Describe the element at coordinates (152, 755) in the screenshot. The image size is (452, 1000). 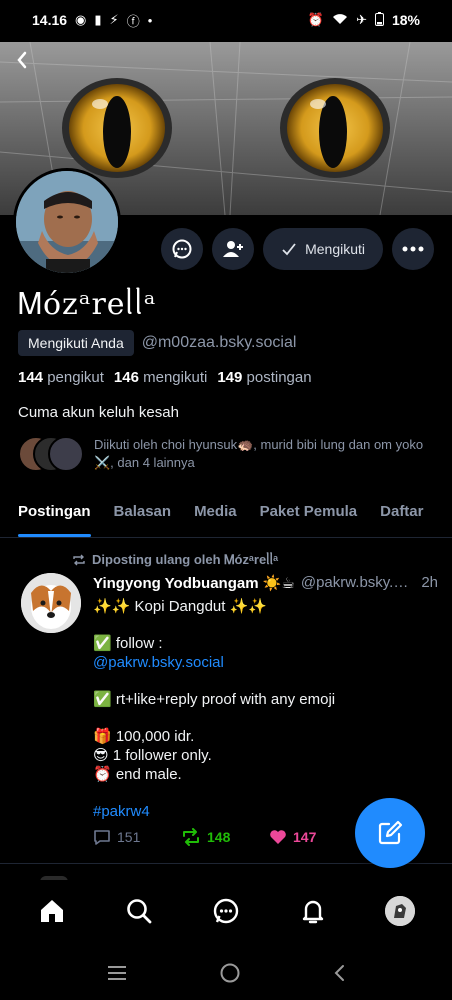
I see `post-line: 😎 1 follower only.` at that location.